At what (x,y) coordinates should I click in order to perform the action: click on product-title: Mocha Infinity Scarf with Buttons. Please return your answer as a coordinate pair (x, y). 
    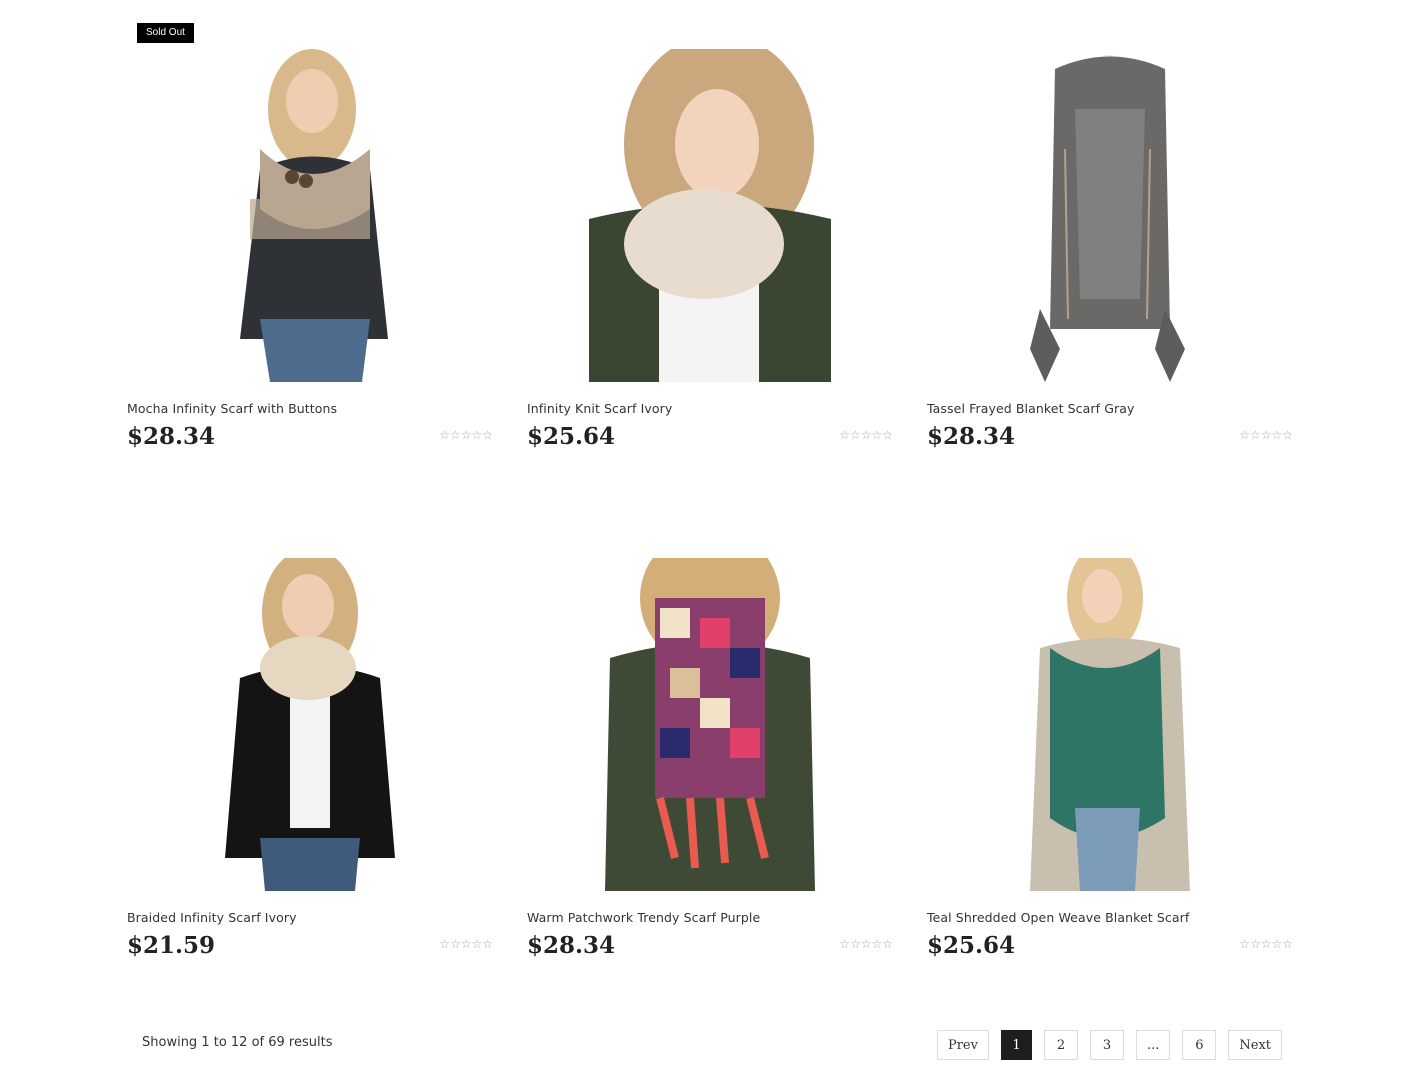
    Looking at the image, I should click on (232, 408).